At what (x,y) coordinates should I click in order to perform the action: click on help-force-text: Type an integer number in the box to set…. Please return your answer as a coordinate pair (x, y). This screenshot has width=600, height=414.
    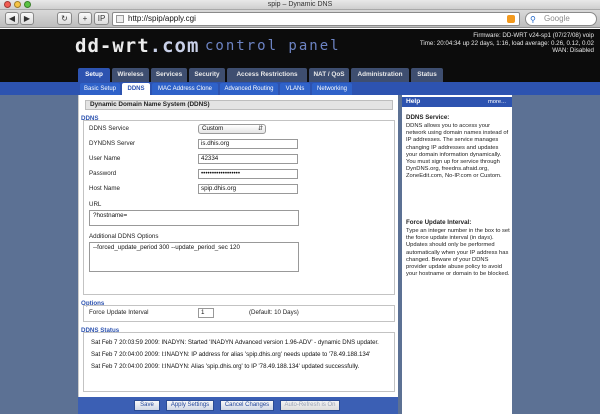
    Looking at the image, I should click on (458, 253).